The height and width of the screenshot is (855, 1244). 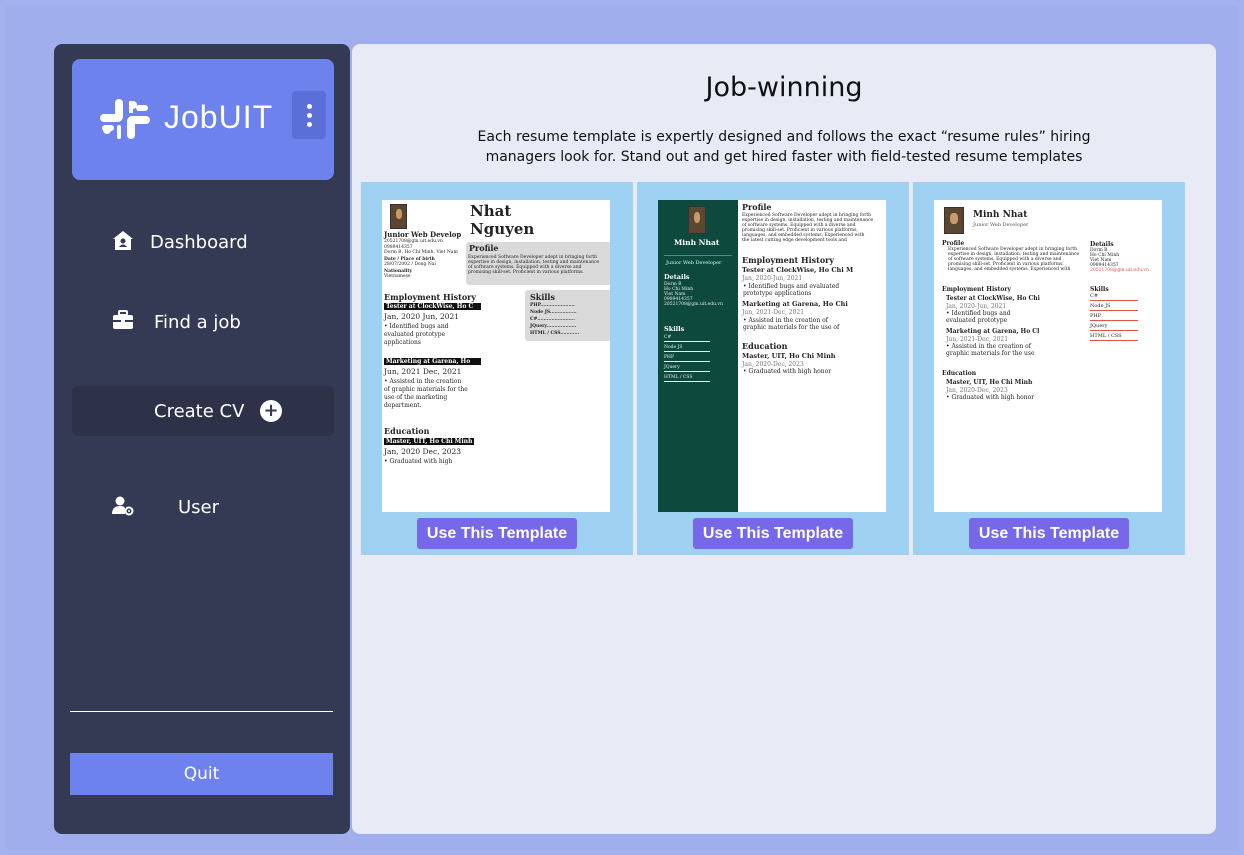 What do you see at coordinates (423, 451) in the screenshot?
I see `resume-edu-date: Jan, 2020 Dec, 2023` at bounding box center [423, 451].